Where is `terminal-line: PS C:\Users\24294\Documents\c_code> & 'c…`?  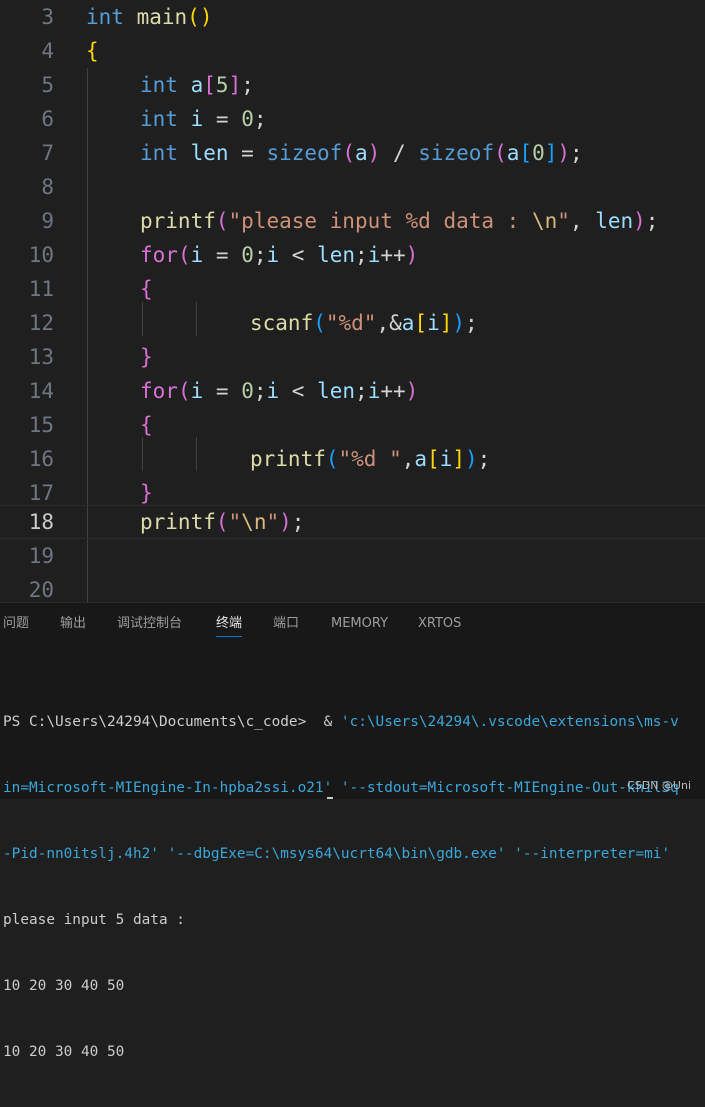 terminal-line: PS C:\Users\24294\Documents\c_code> & 'c… is located at coordinates (341, 722).